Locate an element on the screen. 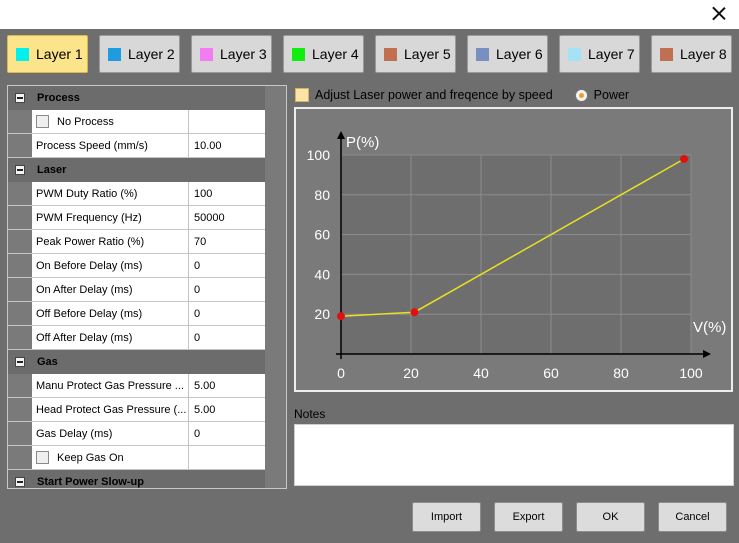 The width and height of the screenshot is (739, 543). y-tick-label: 40 is located at coordinates (322, 274).